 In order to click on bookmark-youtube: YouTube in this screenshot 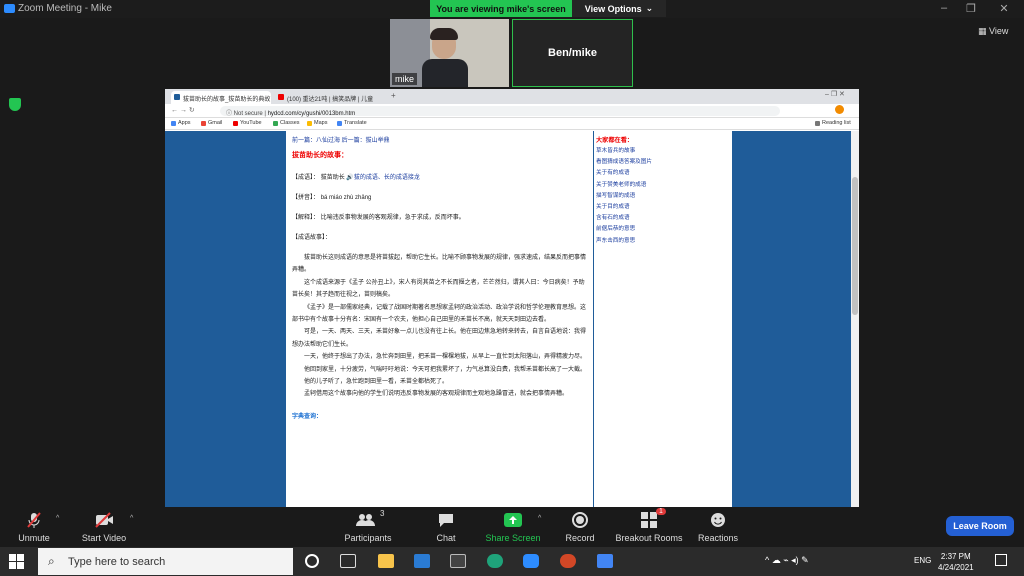, I will do `click(247, 123)`.